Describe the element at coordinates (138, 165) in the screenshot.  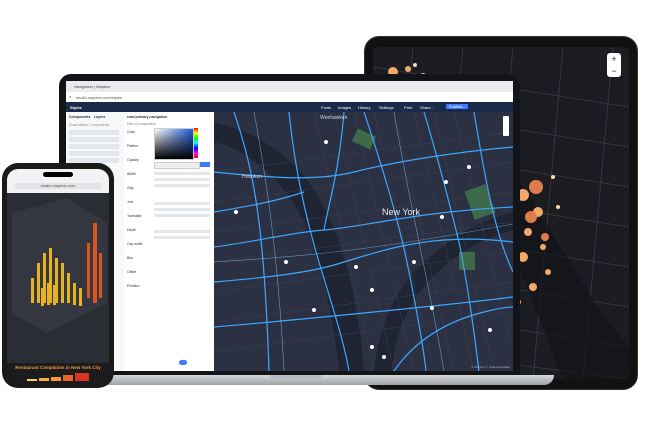
I see `prop-opacity: Opacity` at that location.